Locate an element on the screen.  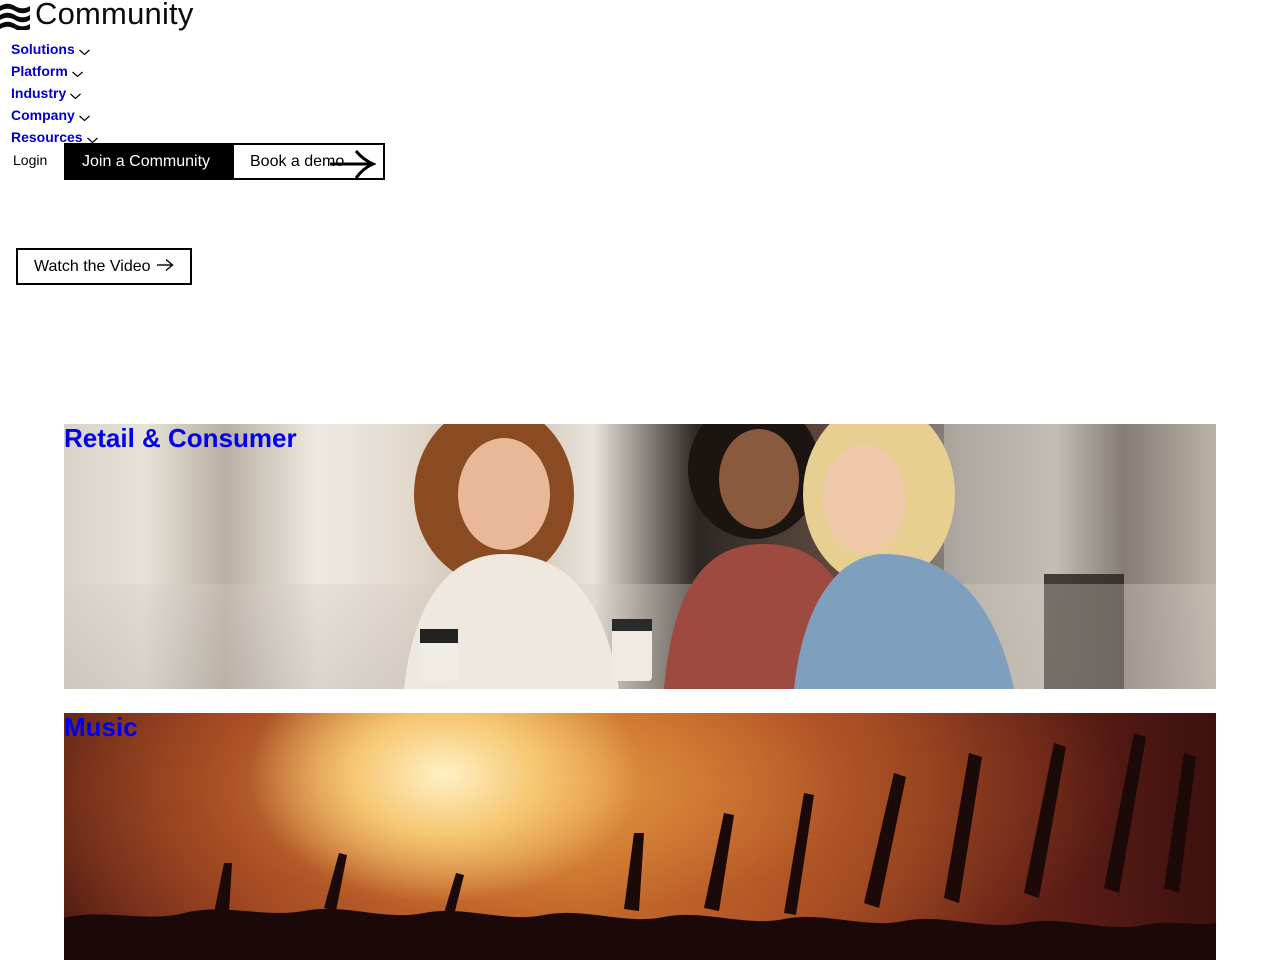
watch-video-button: Watch the Video is located at coordinates (104, 266).